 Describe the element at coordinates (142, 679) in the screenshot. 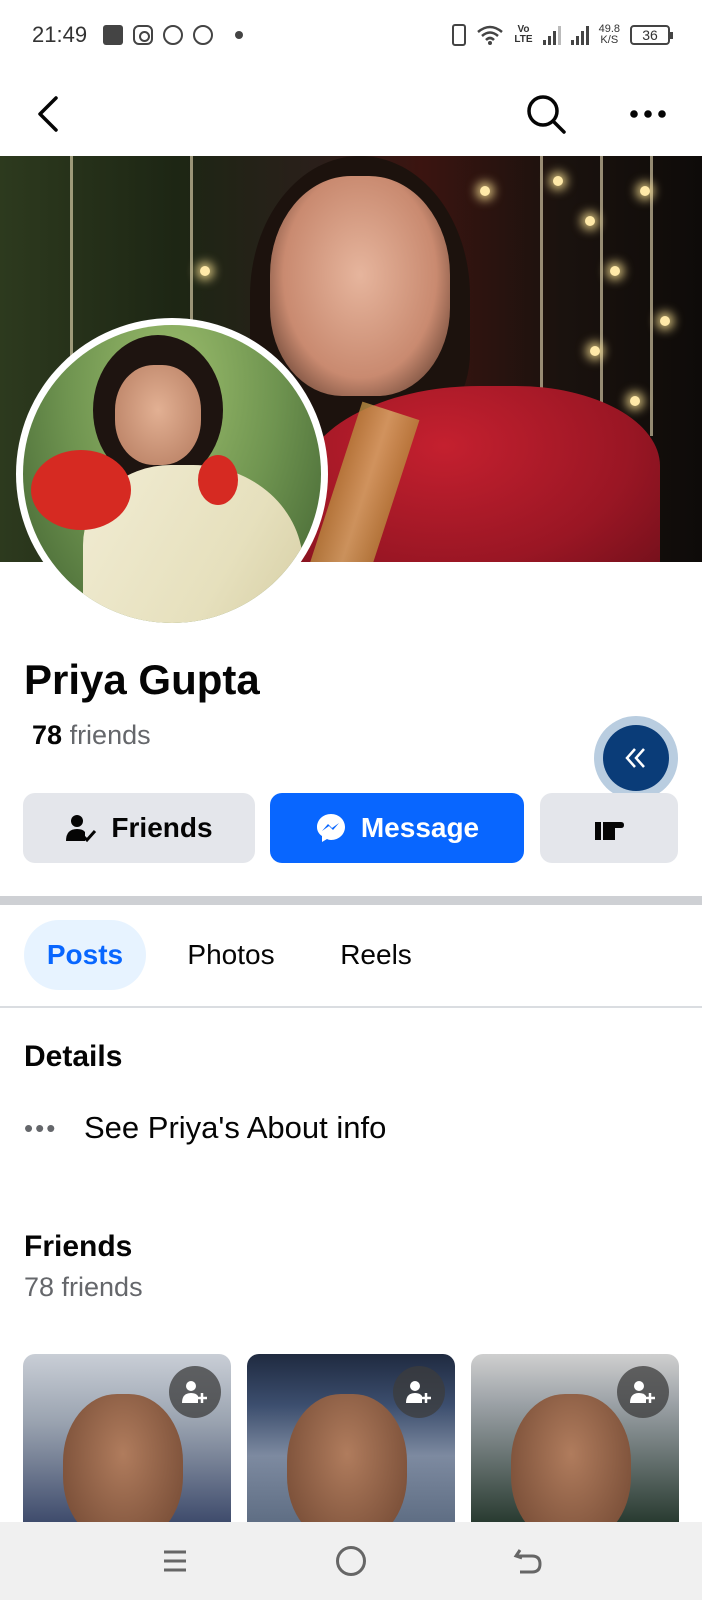

I see `profile-name: Priya Gupta` at that location.